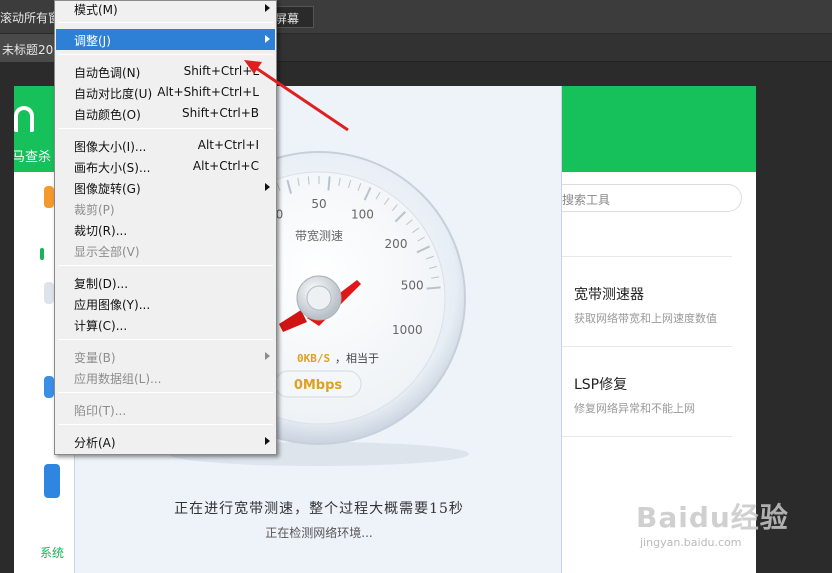  Describe the element at coordinates (609, 295) in the screenshot. I see `tool-title: 宽带测速器` at that location.